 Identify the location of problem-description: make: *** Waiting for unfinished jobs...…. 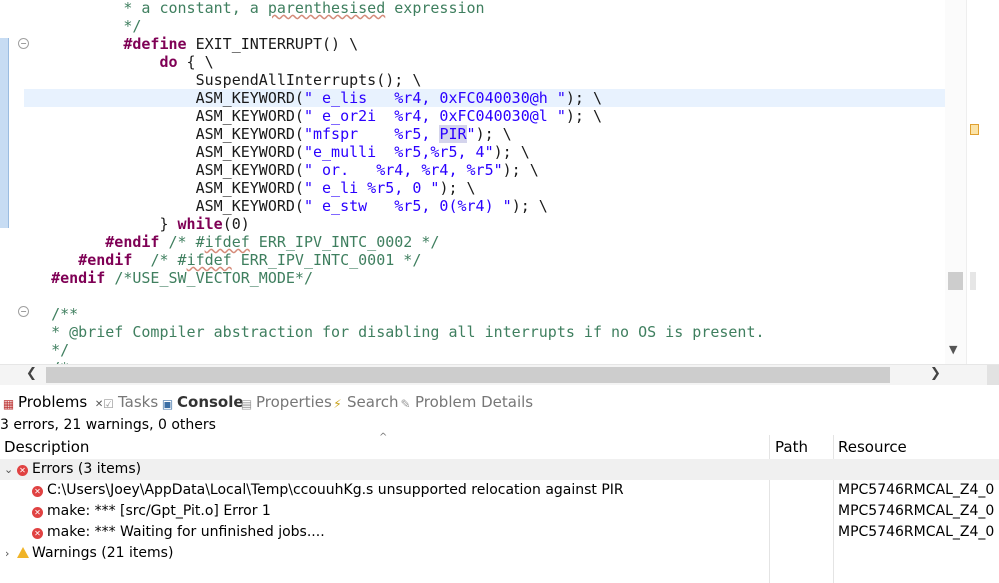
(186, 532).